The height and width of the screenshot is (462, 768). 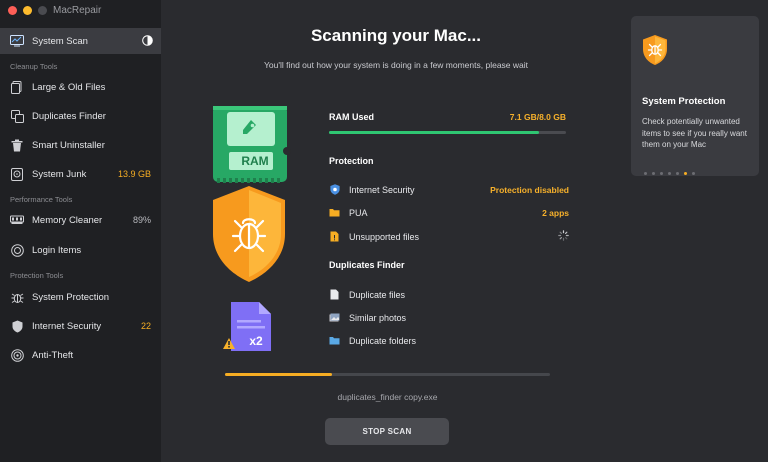 I want to click on ram-usage-fill, so click(x=434, y=132).